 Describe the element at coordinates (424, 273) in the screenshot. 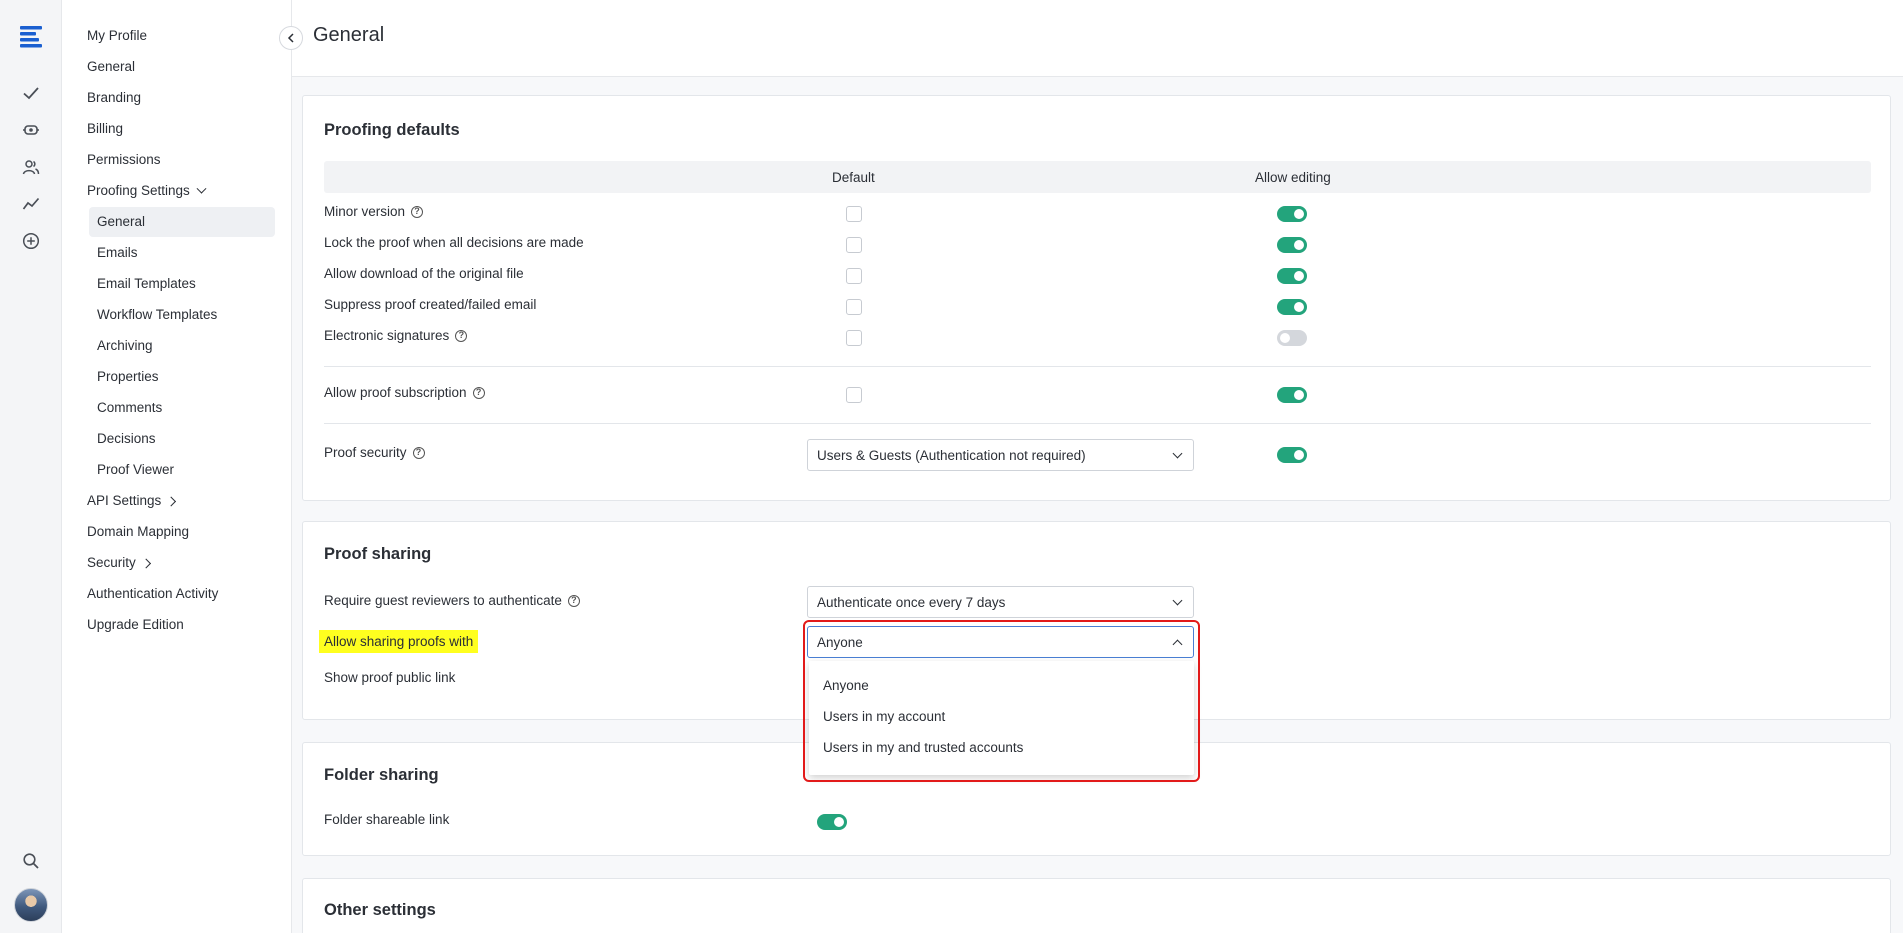

I see `allow-download-label: Allow download of the original file` at that location.